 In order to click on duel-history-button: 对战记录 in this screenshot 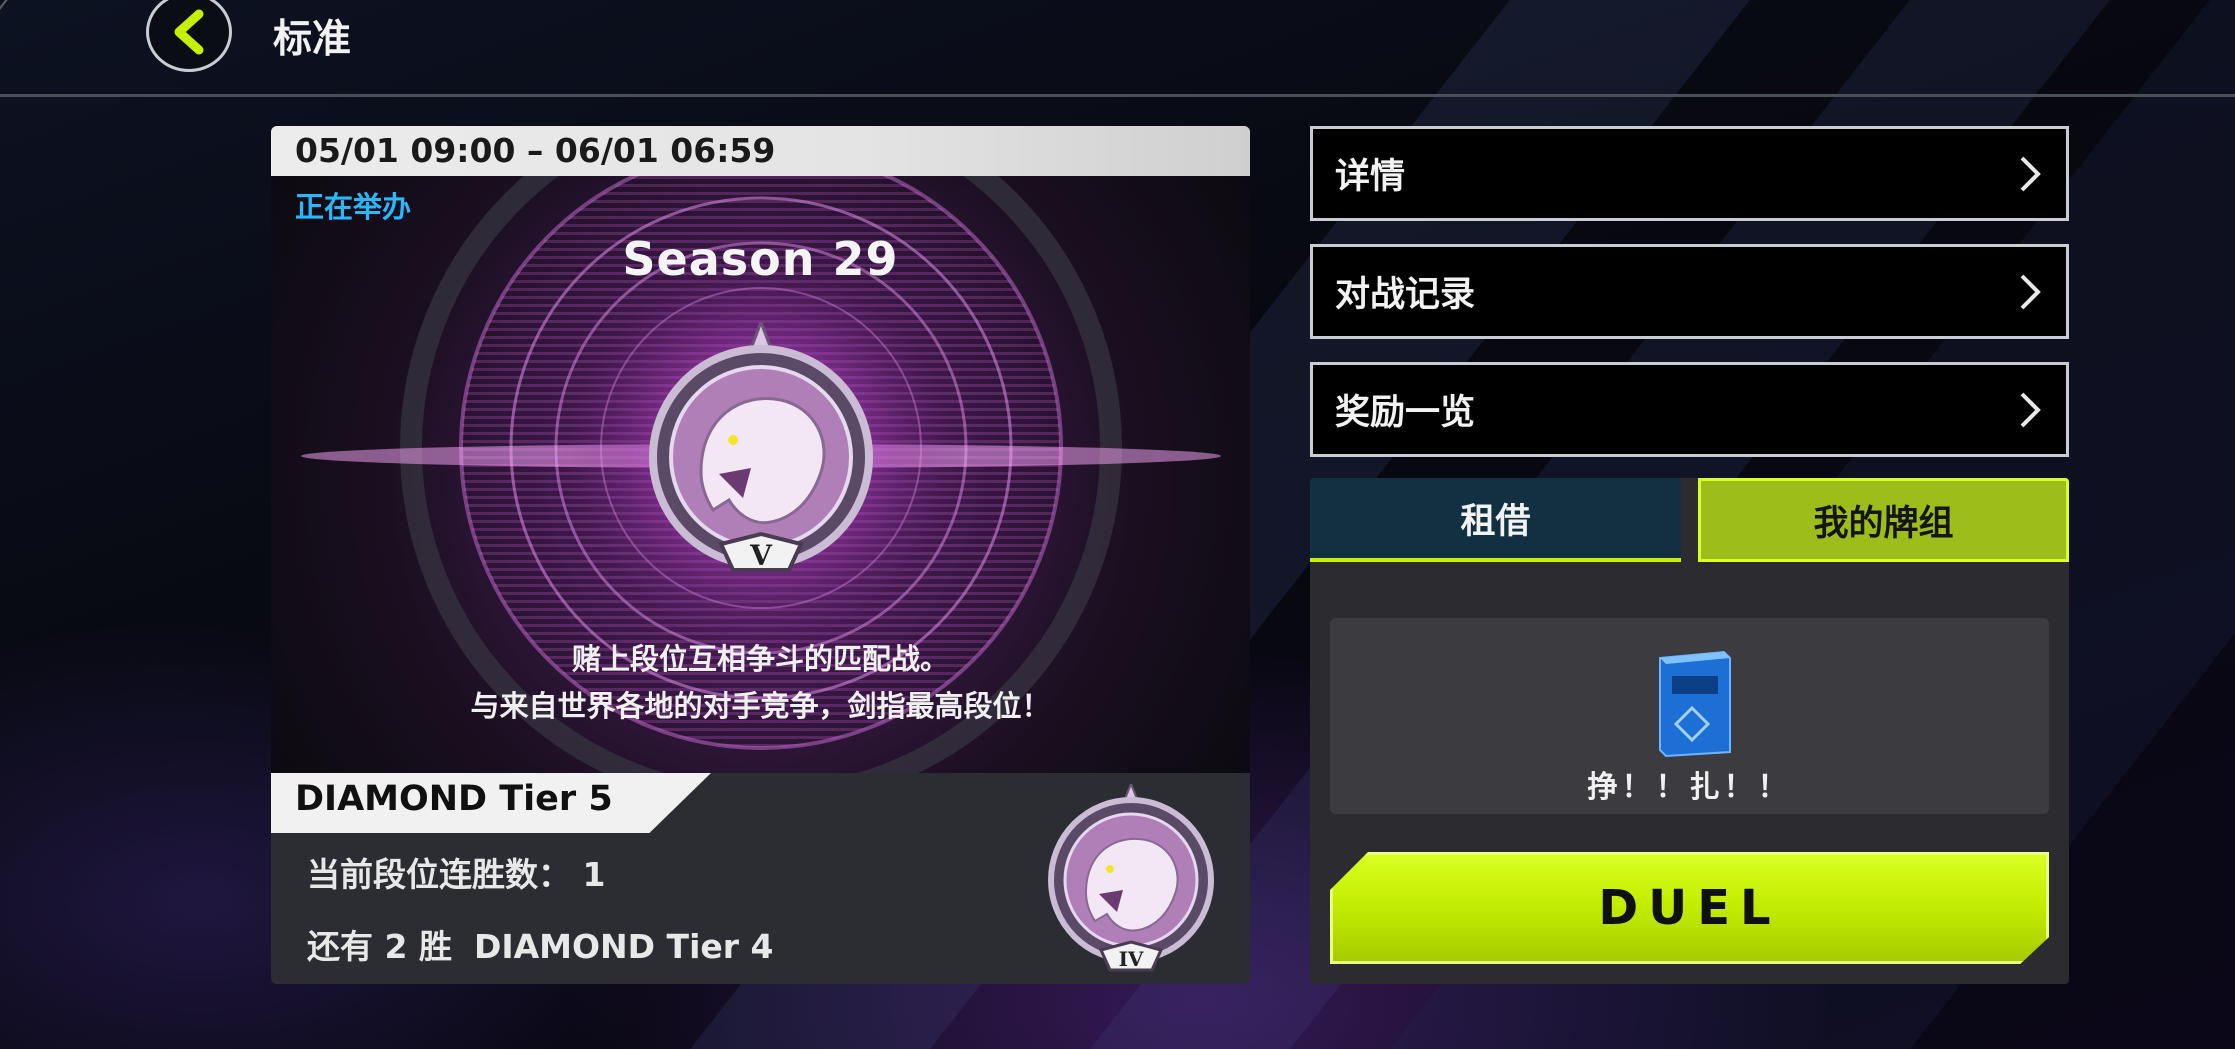, I will do `click(1689, 291)`.